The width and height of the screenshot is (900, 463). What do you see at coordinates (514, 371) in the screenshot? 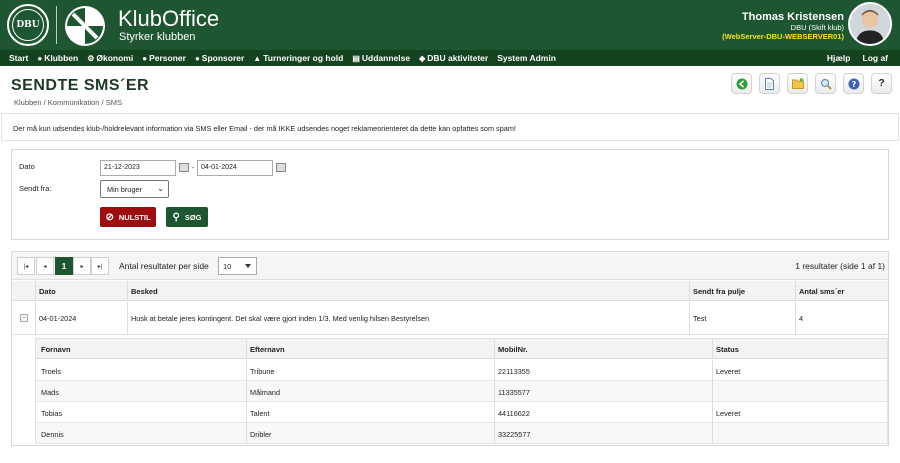
I see `recipient-mobile: 22113355` at bounding box center [514, 371].